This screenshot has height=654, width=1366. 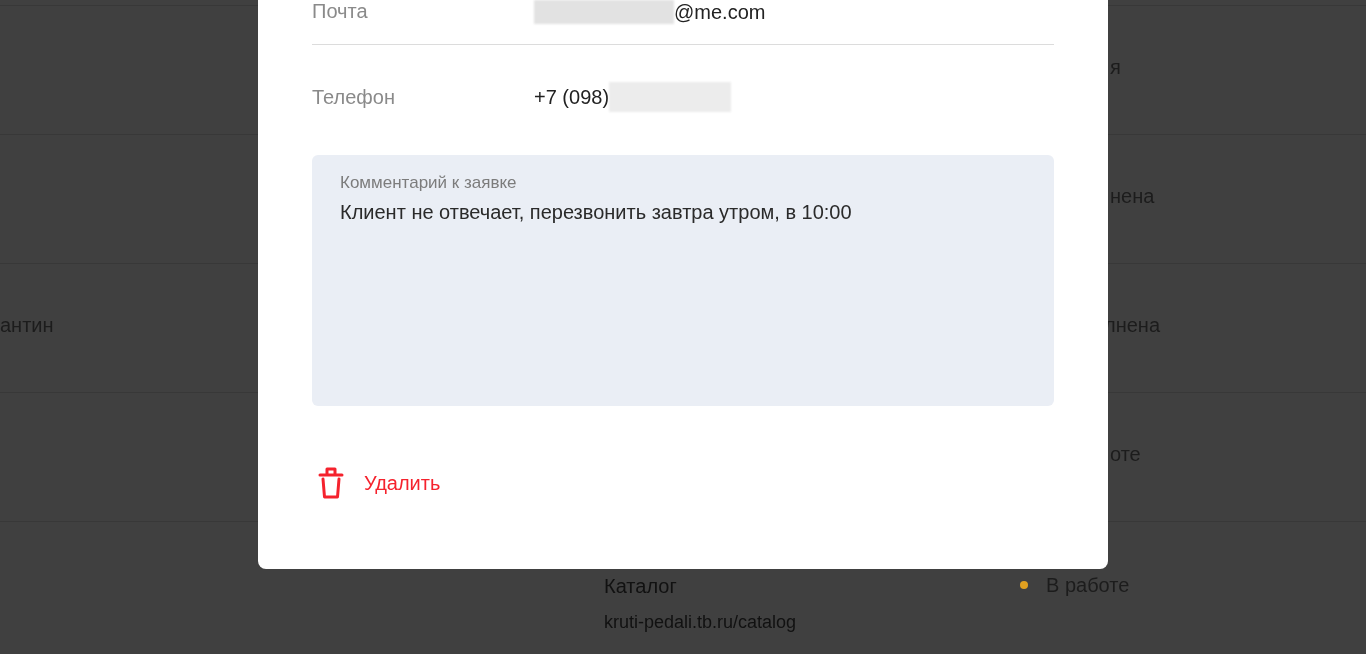 What do you see at coordinates (596, 212) in the screenshot?
I see `comment-text: Клиент не отвечает, перезвонить завтра утром, в 10:00` at bounding box center [596, 212].